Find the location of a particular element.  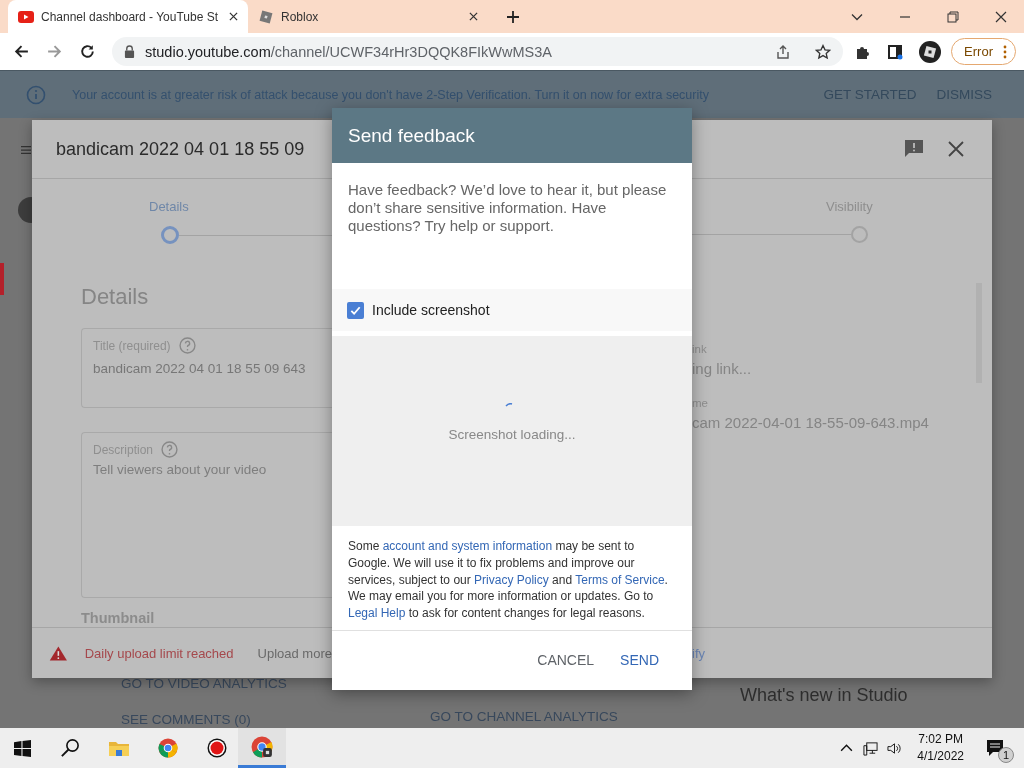

description-input: Tell viewers about your video is located at coordinates (212, 492).